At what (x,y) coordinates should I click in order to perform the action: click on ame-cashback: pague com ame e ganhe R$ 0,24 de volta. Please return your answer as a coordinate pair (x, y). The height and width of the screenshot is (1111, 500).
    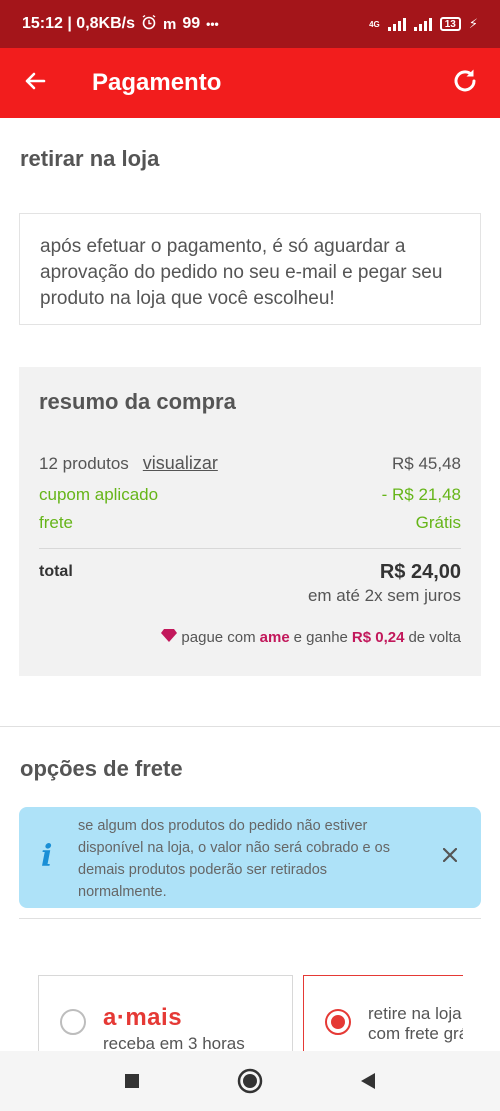
    Looking at the image, I should click on (311, 637).